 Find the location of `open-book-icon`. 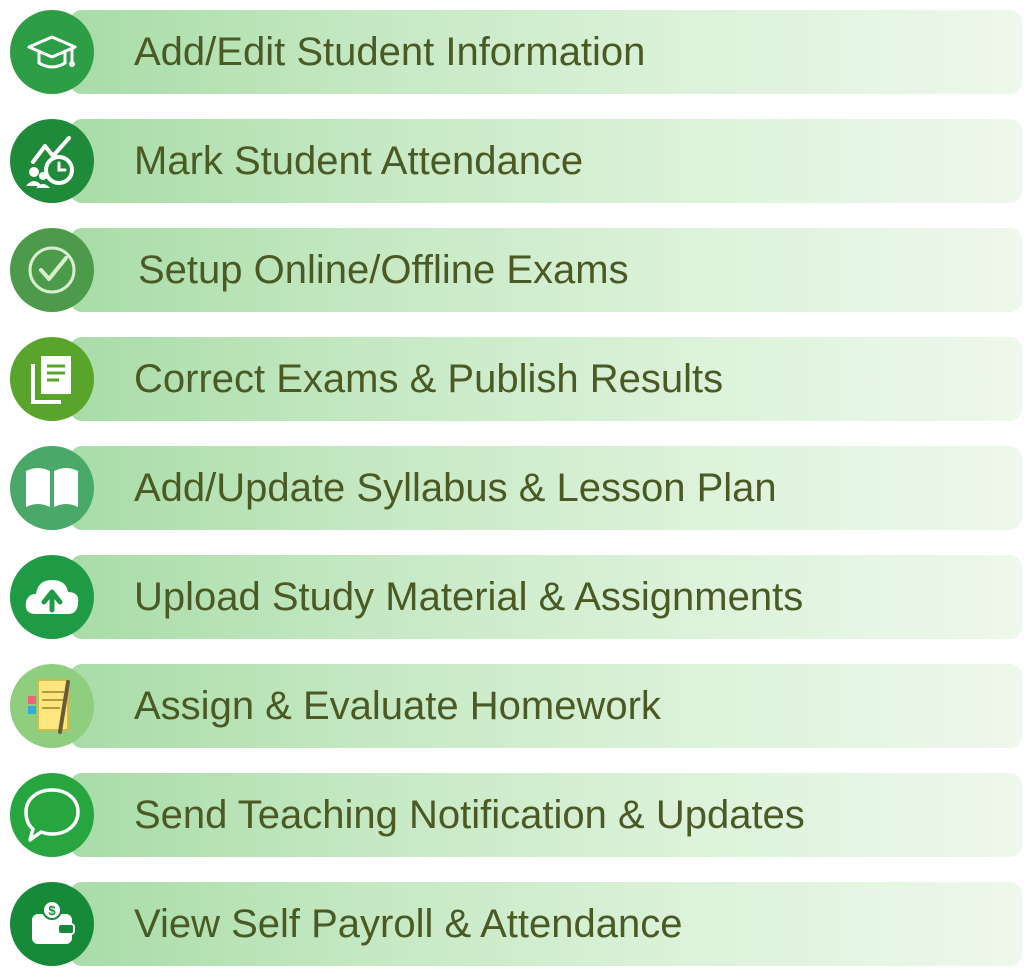

open-book-icon is located at coordinates (52, 488).